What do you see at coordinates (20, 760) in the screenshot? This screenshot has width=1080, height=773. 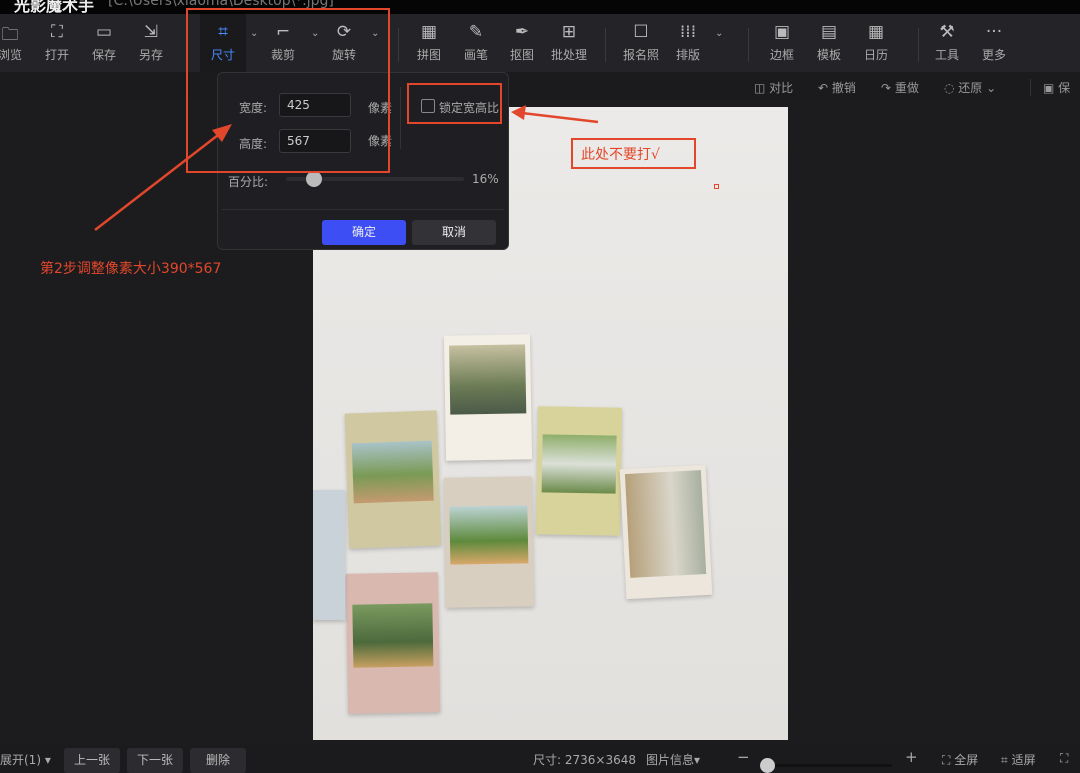 I see `expand-label: 展开(1)` at bounding box center [20, 760].